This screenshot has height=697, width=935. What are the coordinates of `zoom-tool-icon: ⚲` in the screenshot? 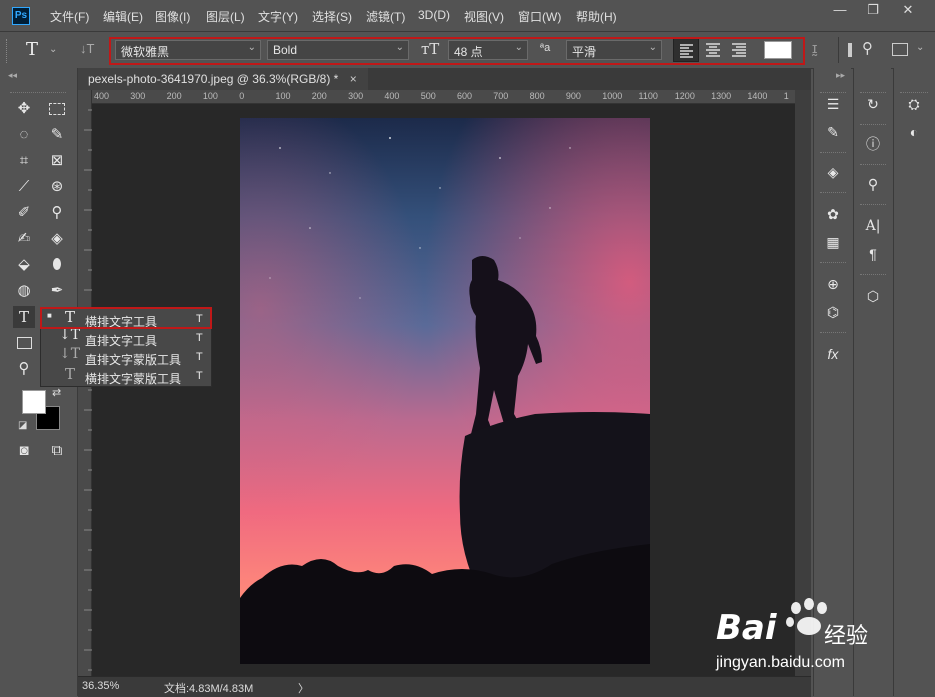 It's located at (24, 369).